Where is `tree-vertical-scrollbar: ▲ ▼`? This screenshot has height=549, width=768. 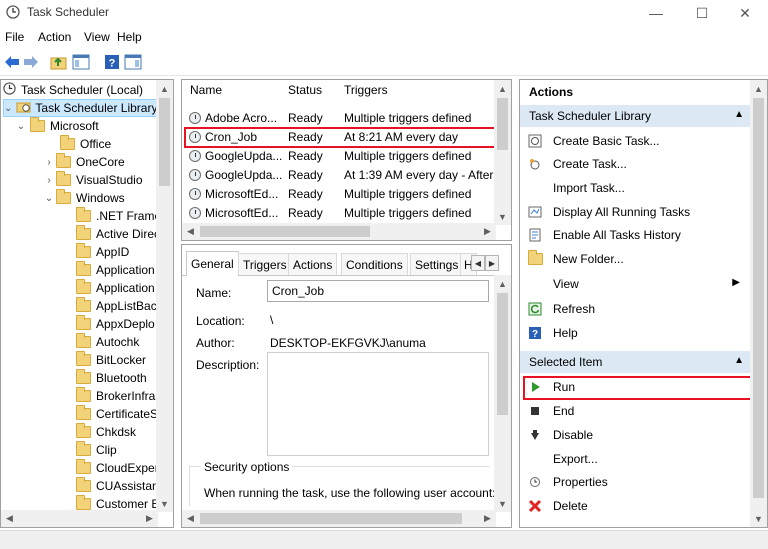
tree-vertical-scrollbar: ▲ ▼ is located at coordinates (164, 296).